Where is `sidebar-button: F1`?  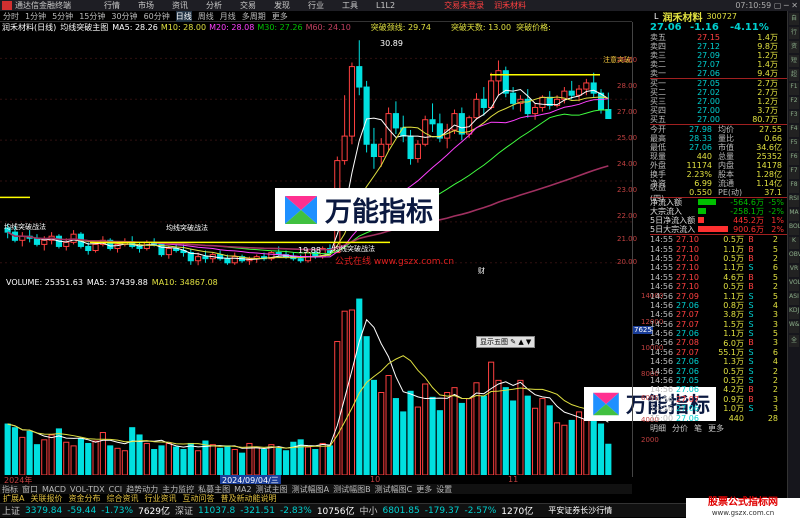 sidebar-button: F1 is located at coordinates (794, 89).